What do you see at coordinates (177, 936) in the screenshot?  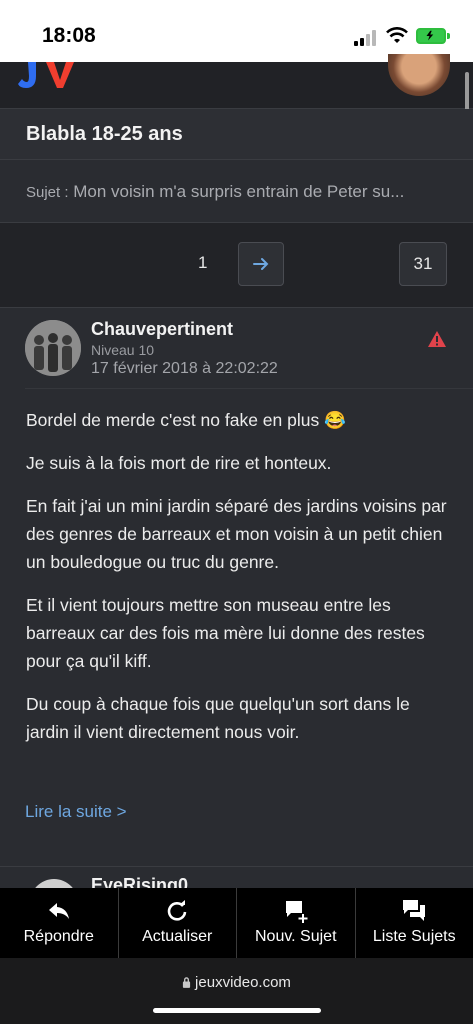 I see `refresh-label: Actualiser` at bounding box center [177, 936].